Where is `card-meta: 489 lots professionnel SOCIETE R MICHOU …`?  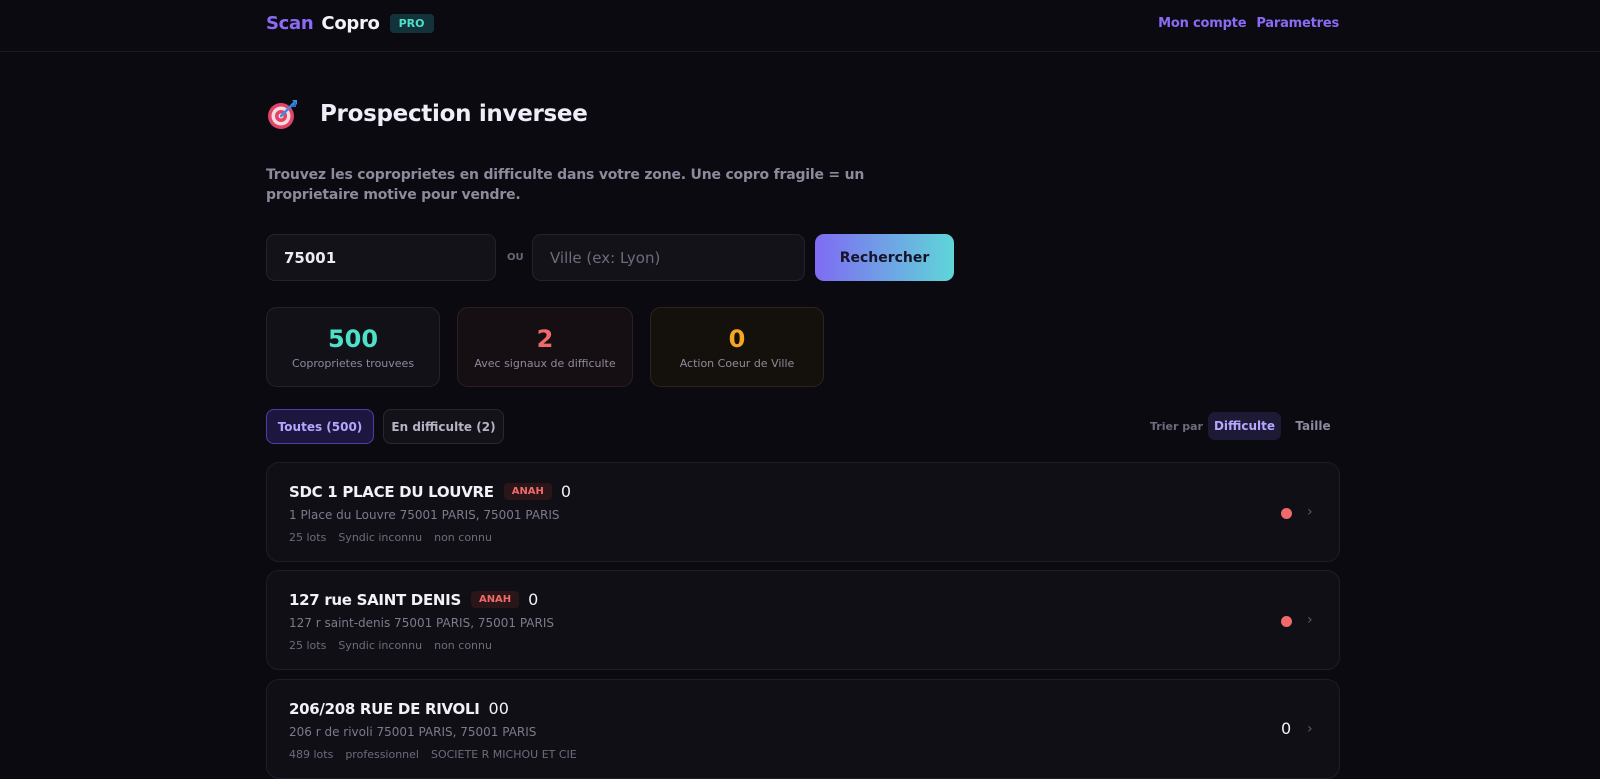
card-meta: 489 lots professionnel SOCIETE R MICHOU … is located at coordinates (433, 754).